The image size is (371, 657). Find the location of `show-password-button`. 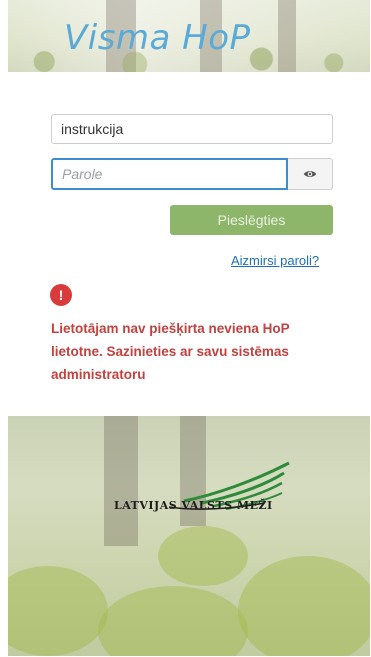

show-password-button is located at coordinates (310, 174).